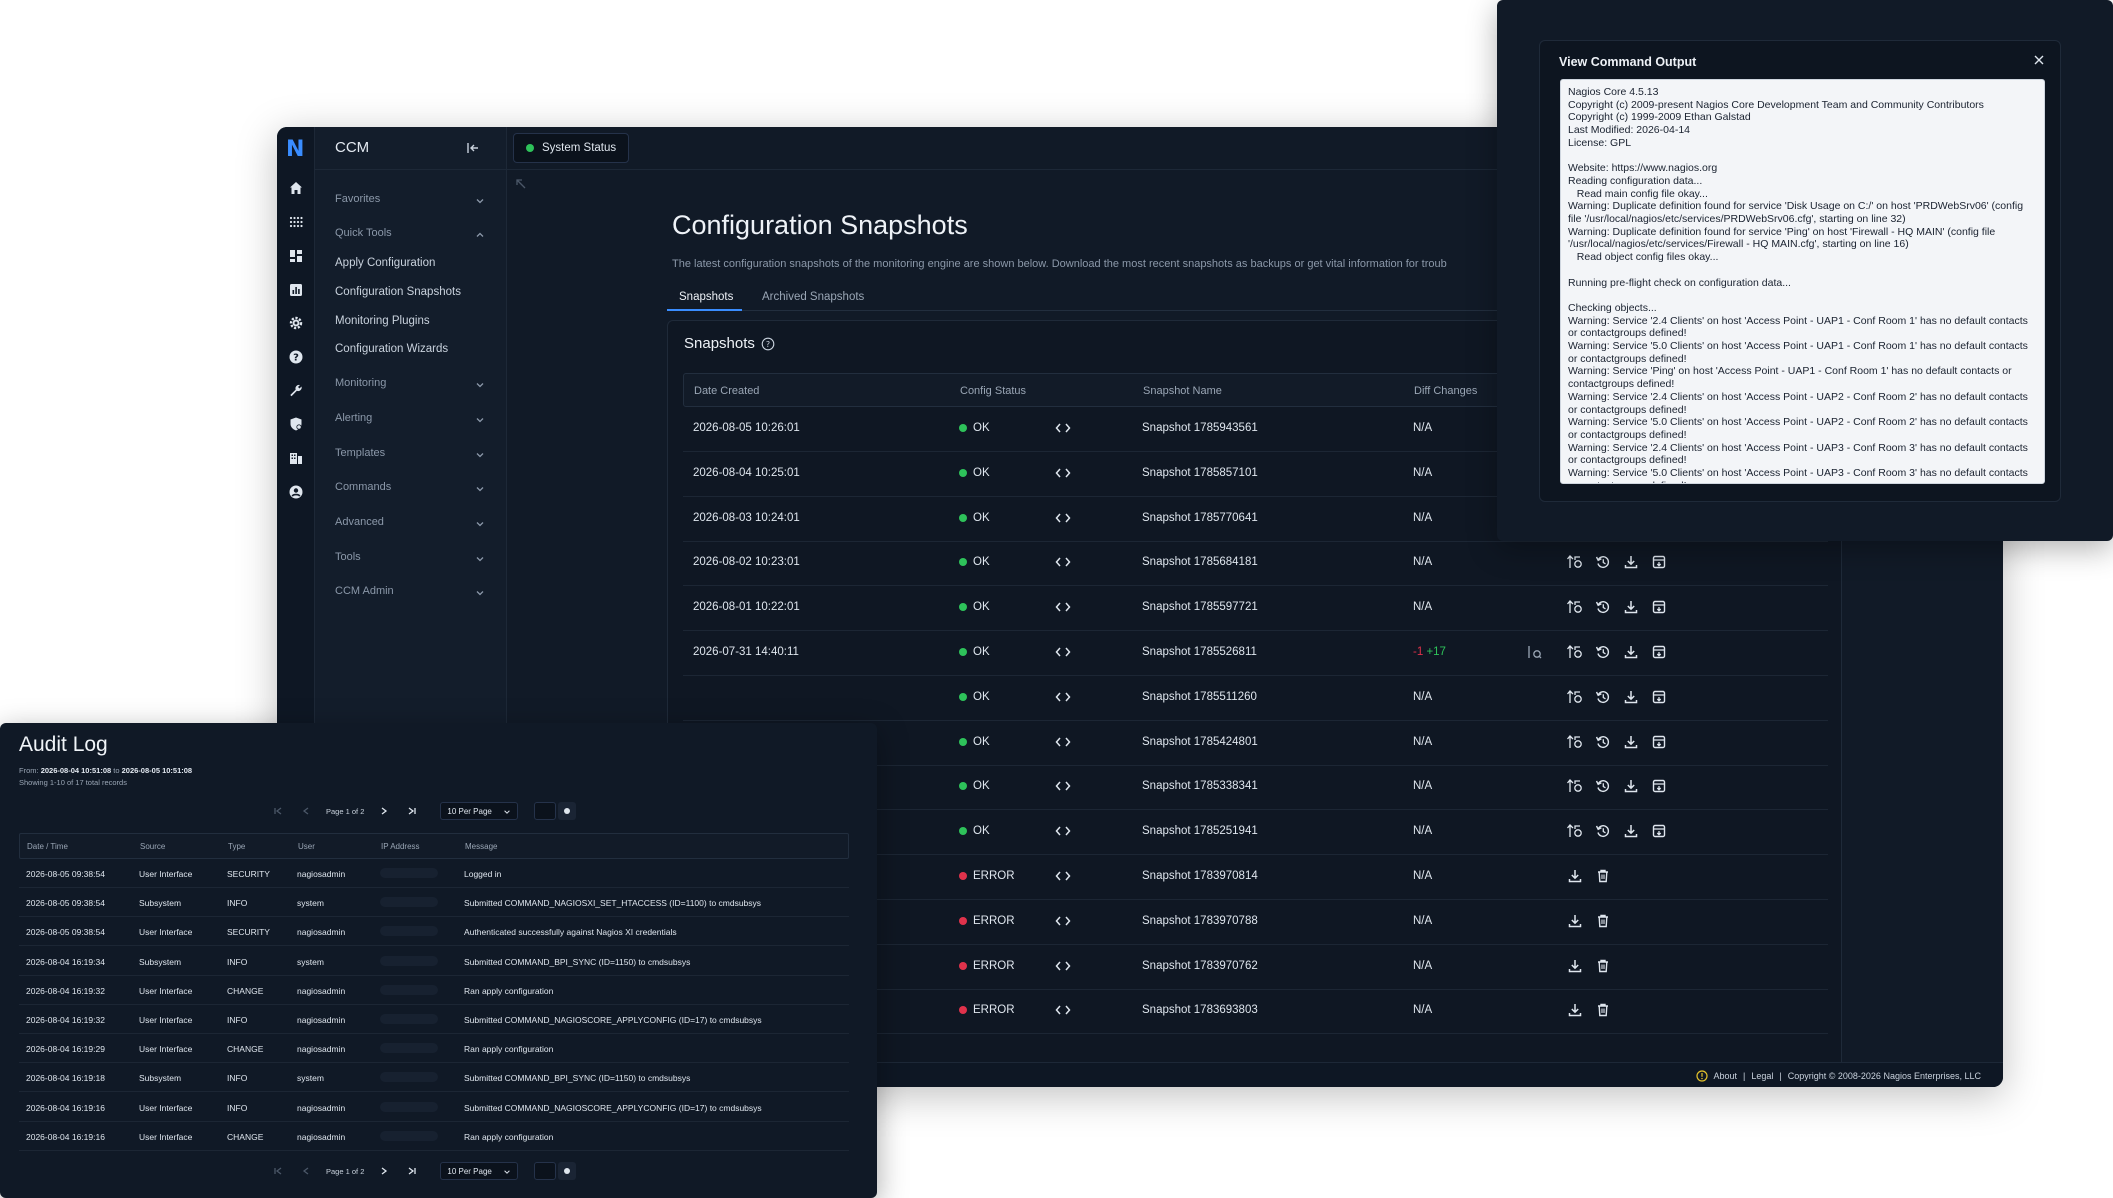 This screenshot has width=2113, height=1198. I want to click on nav-section-monitoring: Monitoring, so click(410, 386).